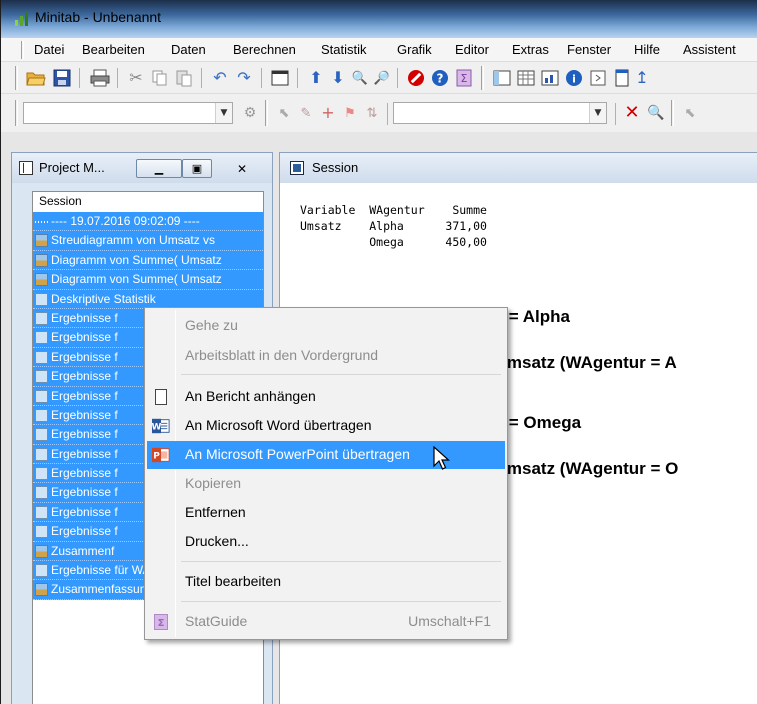  Describe the element at coordinates (184, 78) in the screenshot. I see `paste-icon` at that location.